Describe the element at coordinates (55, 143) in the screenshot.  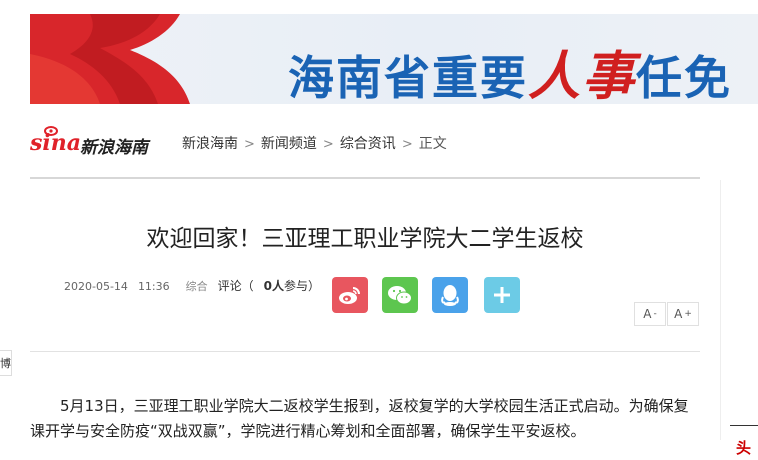
I see `logo-brand: sina` at that location.